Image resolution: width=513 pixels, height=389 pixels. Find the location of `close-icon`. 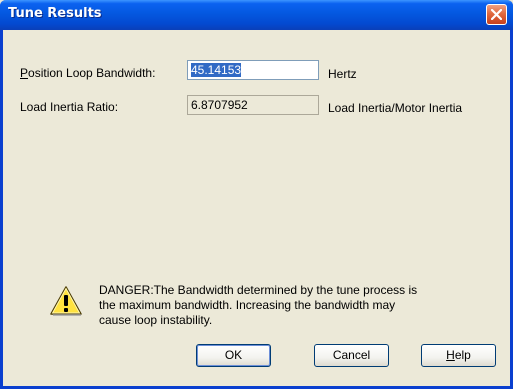

close-icon is located at coordinates (496, 14).